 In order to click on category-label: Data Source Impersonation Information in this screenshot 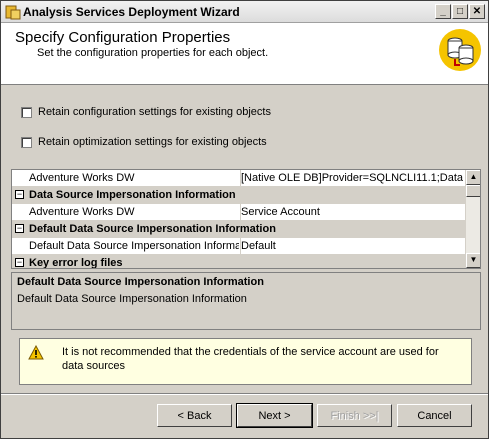, I will do `click(132, 195)`.